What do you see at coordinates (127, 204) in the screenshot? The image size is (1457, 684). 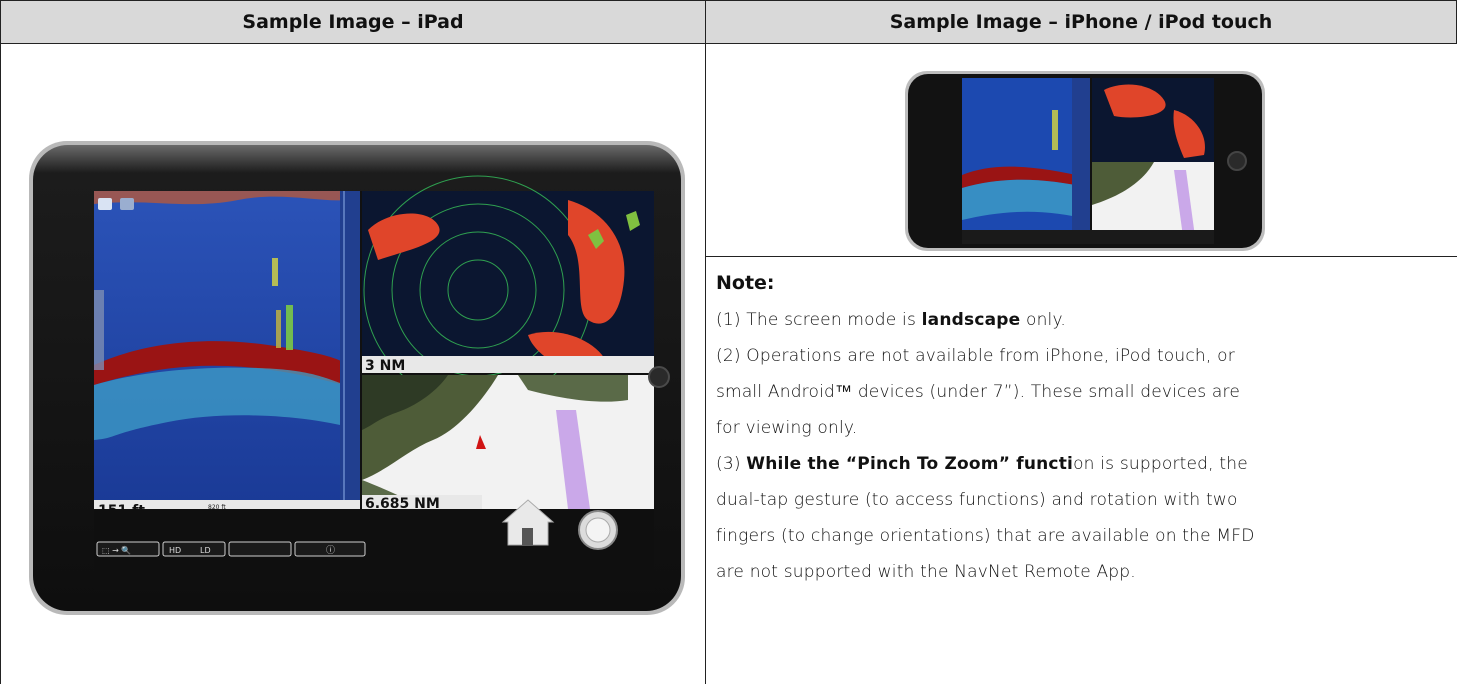 I see `sonar-view-icon` at bounding box center [127, 204].